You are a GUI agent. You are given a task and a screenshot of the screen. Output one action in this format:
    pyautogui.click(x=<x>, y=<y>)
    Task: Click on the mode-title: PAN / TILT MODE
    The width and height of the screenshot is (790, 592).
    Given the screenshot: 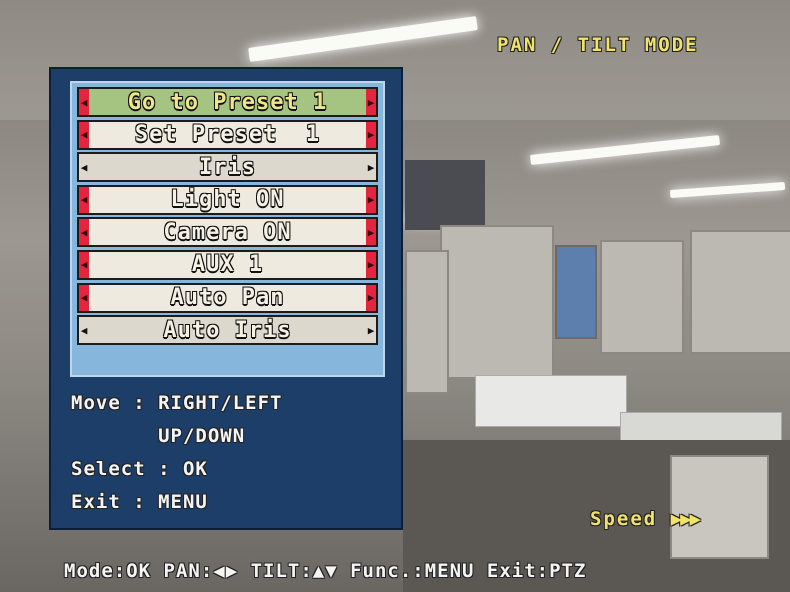 What is the action you would take?
    pyautogui.click(x=598, y=45)
    